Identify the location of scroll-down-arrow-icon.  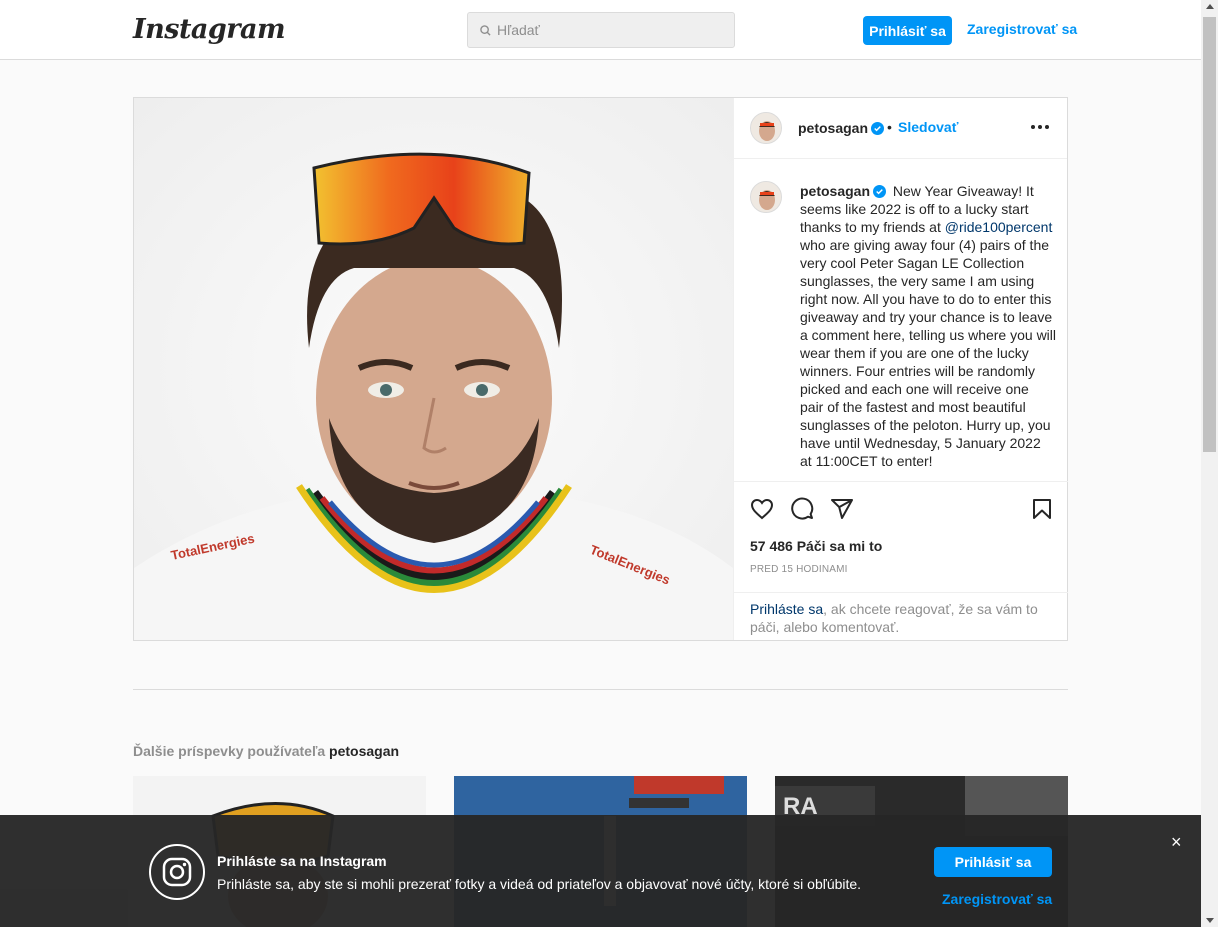
(1210, 920).